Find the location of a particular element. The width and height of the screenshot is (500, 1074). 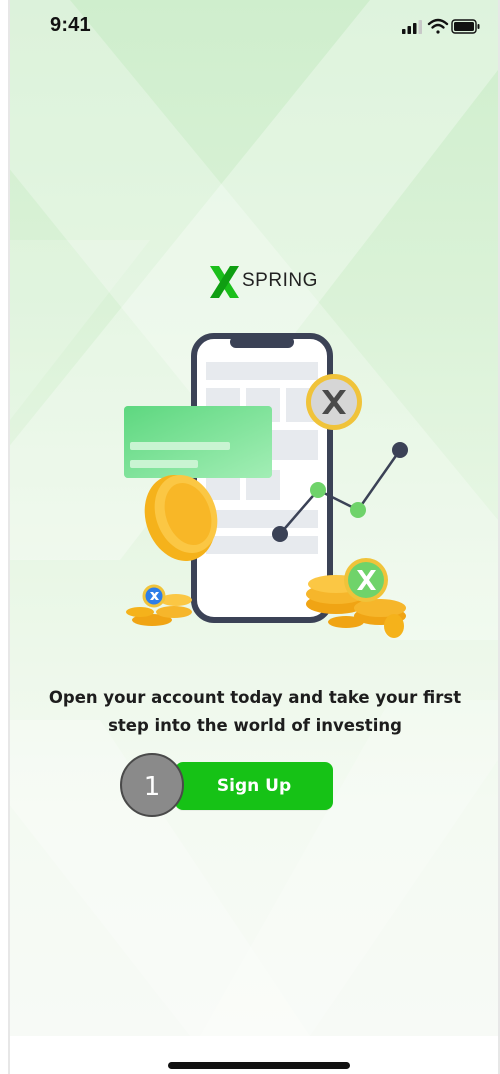

xspring-logo-x-icon is located at coordinates (224, 282).